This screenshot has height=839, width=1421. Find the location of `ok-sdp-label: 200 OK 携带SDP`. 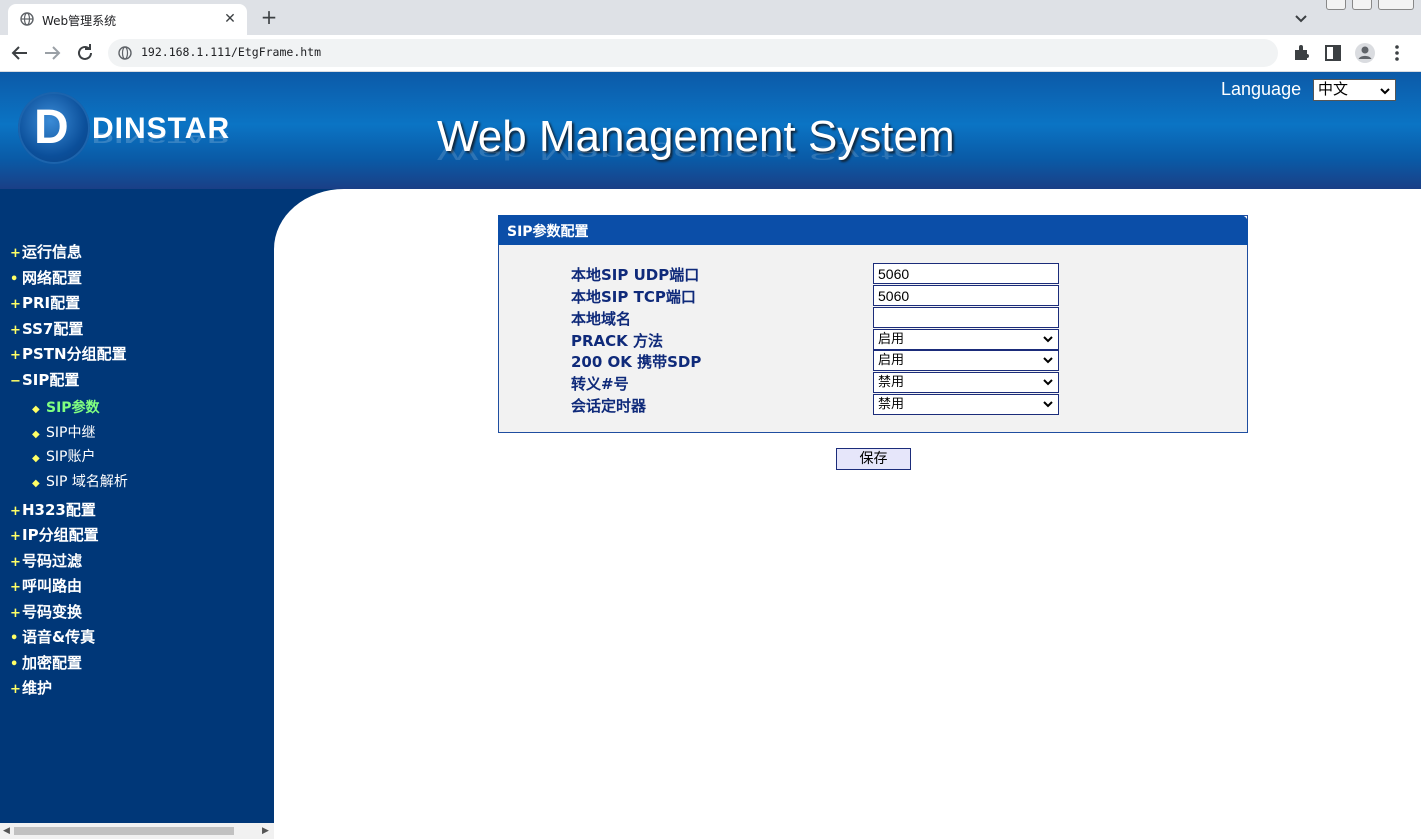

ok-sdp-label: 200 OK 携带SDP is located at coordinates (636, 362).